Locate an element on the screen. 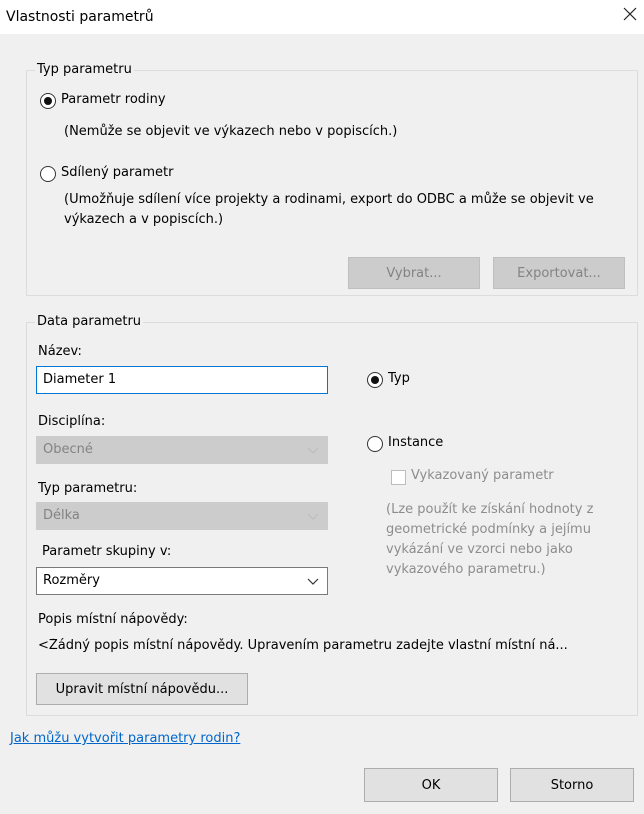 The width and height of the screenshot is (644, 814). ok-button: OK is located at coordinates (431, 785).